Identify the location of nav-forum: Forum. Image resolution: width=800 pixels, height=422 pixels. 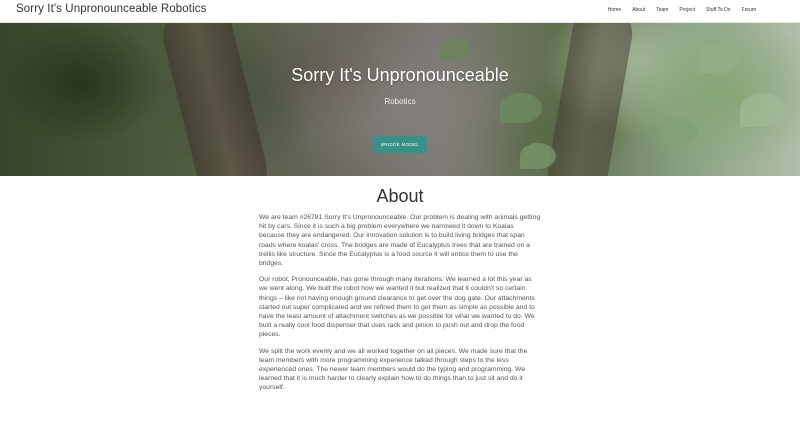
(749, 10).